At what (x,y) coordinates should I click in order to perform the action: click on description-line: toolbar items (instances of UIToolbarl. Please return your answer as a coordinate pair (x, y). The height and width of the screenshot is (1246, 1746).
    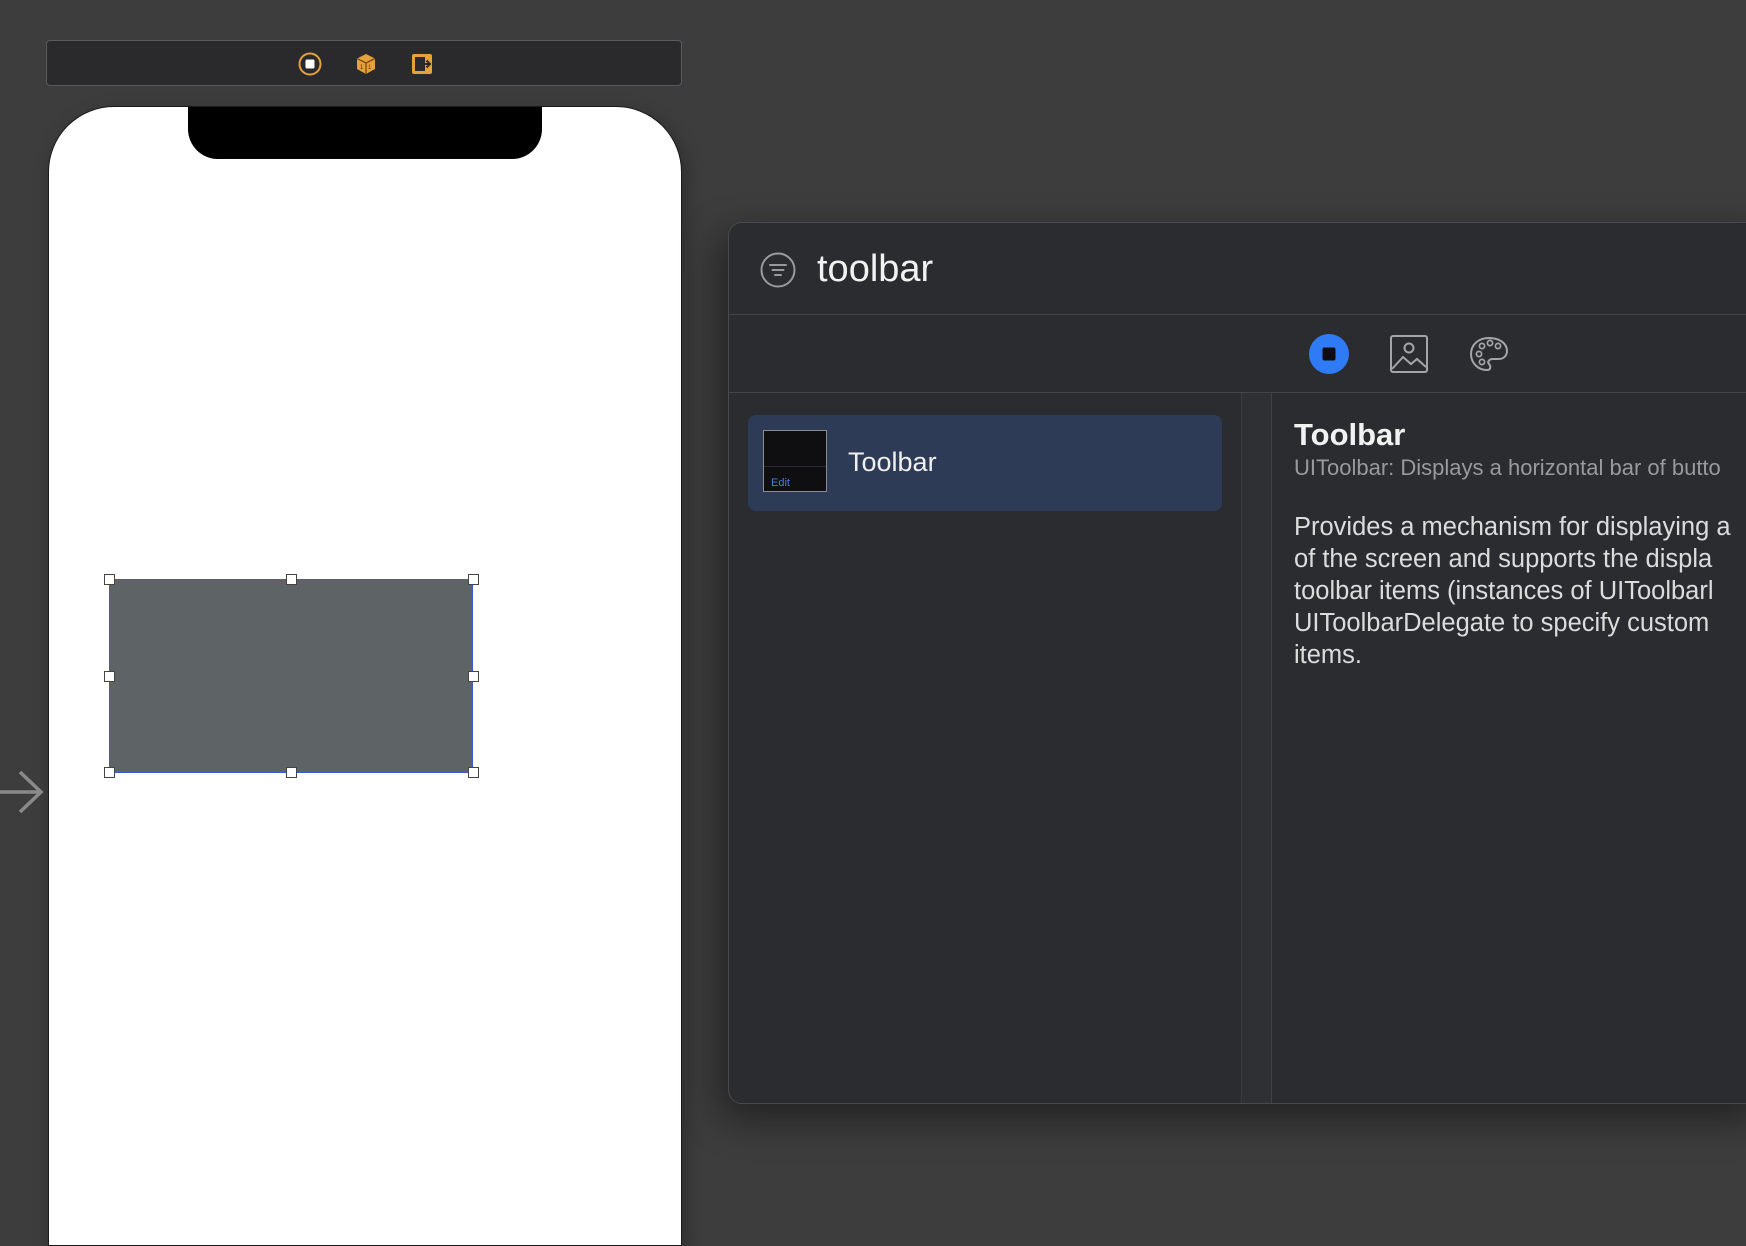
    Looking at the image, I should click on (1504, 591).